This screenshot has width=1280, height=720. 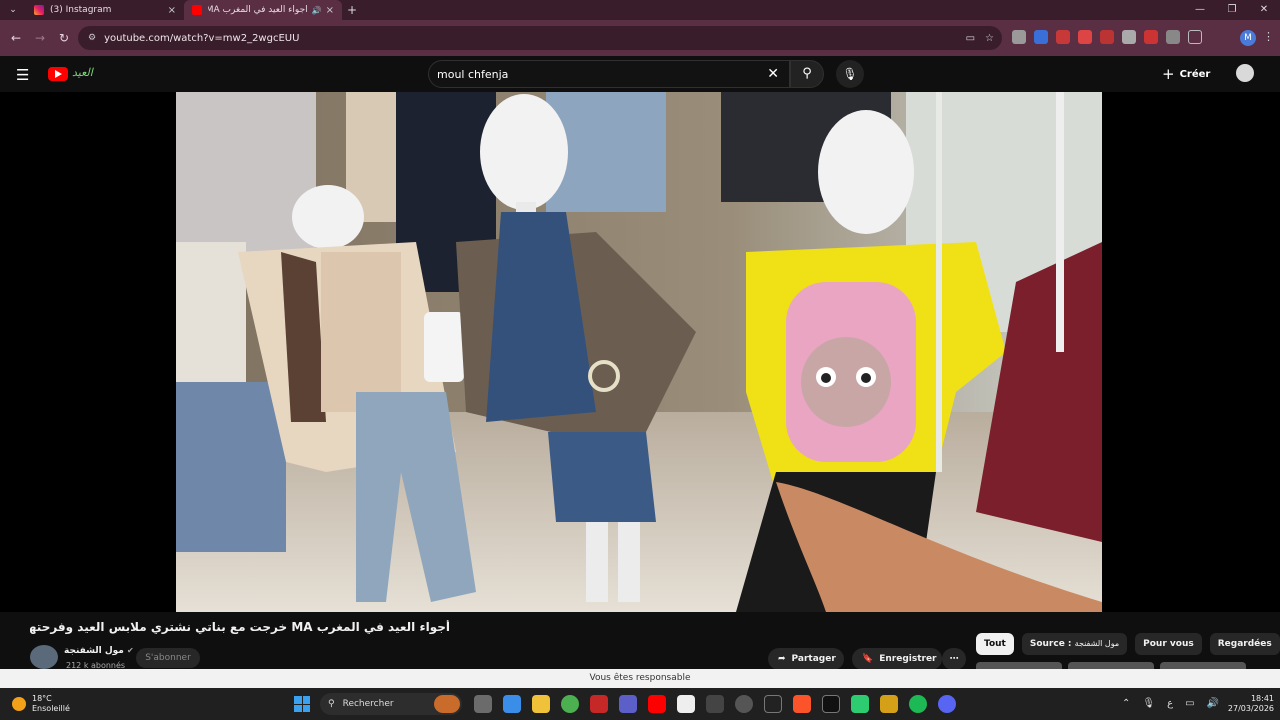 I want to click on task-view-icon, so click(x=483, y=704).